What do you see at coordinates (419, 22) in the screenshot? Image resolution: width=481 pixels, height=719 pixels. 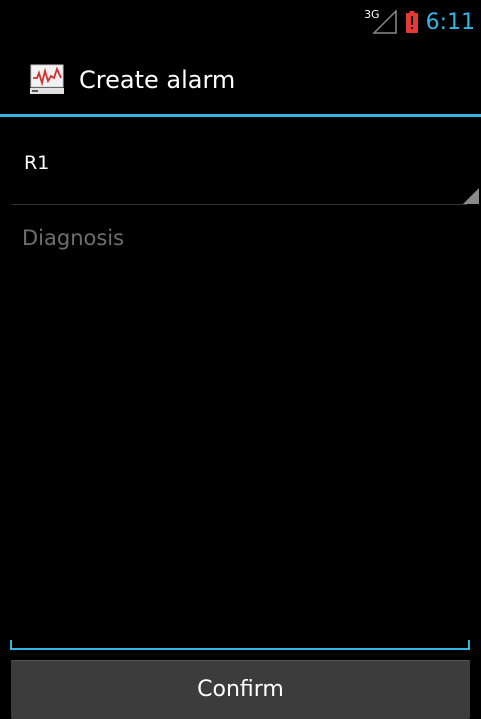 I see `status-icons: 3G 6:11` at bounding box center [419, 22].